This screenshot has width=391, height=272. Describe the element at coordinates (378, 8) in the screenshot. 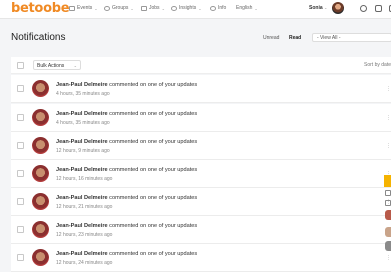

I see `messages-icon` at that location.